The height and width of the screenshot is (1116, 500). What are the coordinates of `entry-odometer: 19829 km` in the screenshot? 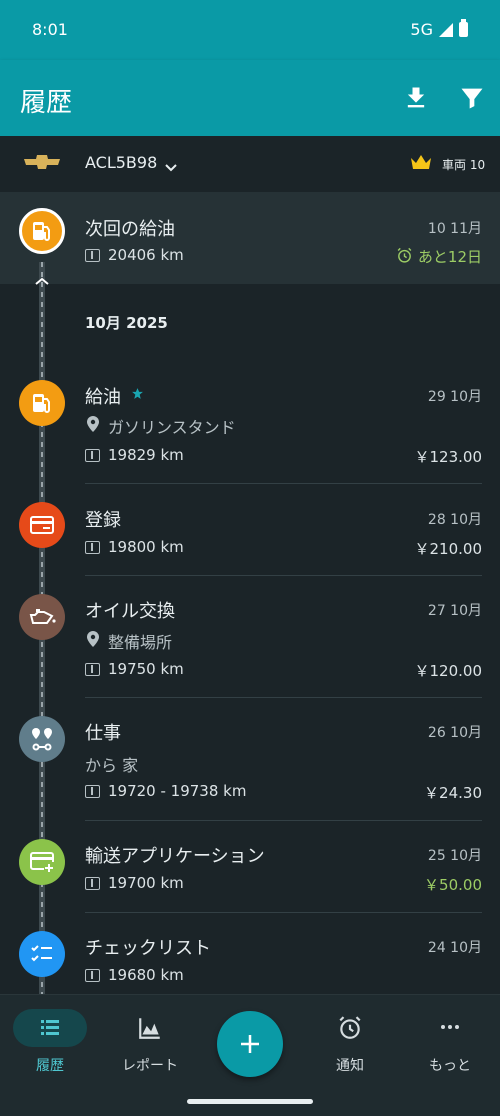 It's located at (146, 455).